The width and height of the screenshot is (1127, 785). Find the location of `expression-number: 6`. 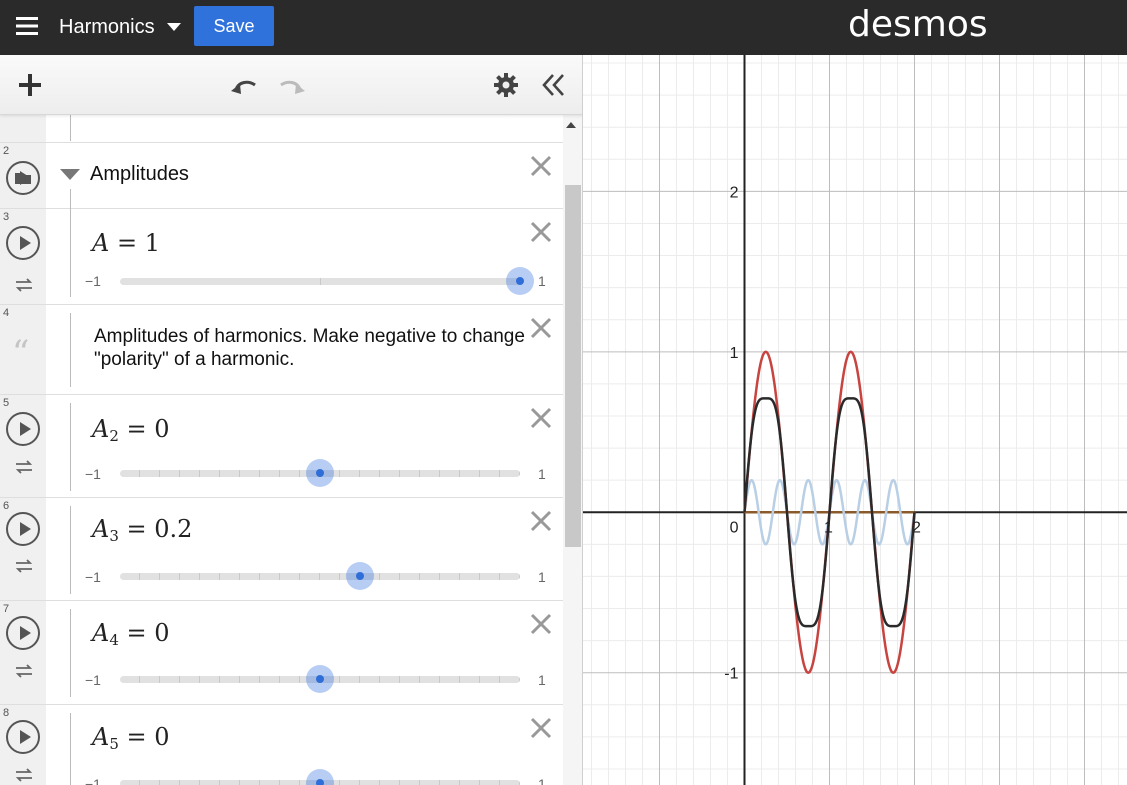

expression-number: 6 is located at coordinates (6, 506).